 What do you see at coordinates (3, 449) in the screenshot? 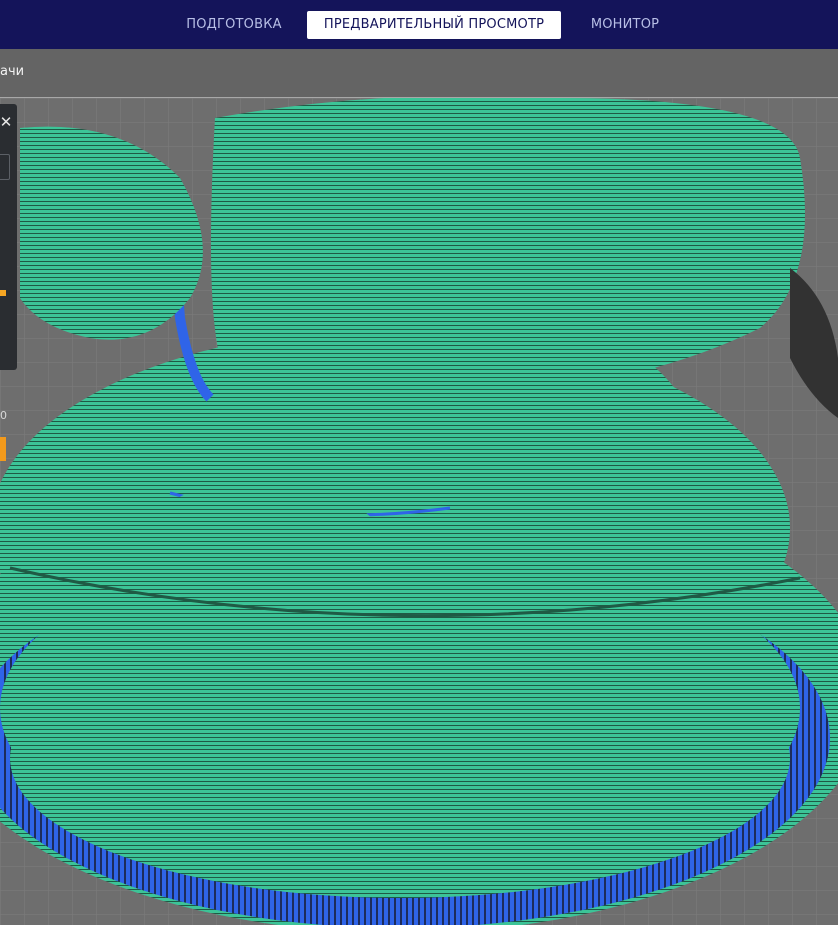
I see `panel-color-swatch` at bounding box center [3, 449].